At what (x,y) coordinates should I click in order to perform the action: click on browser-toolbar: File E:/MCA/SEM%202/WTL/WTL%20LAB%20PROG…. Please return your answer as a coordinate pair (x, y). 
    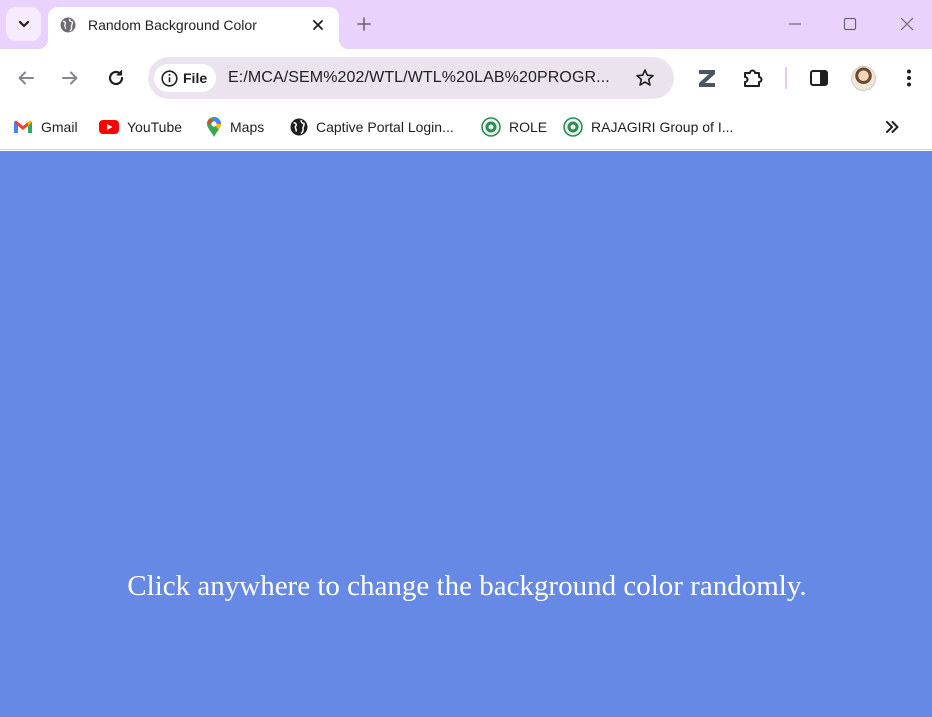
    Looking at the image, I should click on (466, 78).